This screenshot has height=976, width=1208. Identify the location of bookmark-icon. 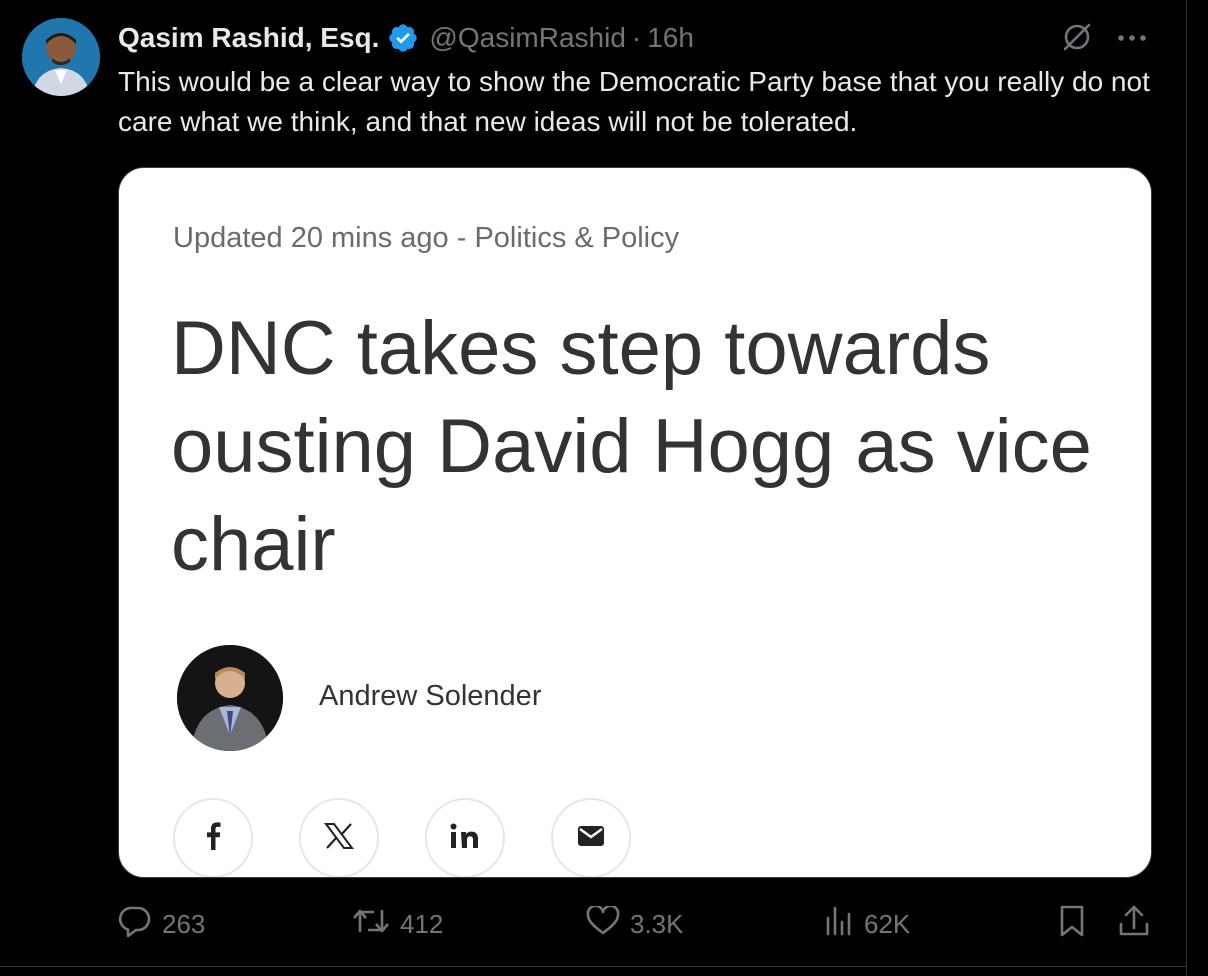
(1077, 924).